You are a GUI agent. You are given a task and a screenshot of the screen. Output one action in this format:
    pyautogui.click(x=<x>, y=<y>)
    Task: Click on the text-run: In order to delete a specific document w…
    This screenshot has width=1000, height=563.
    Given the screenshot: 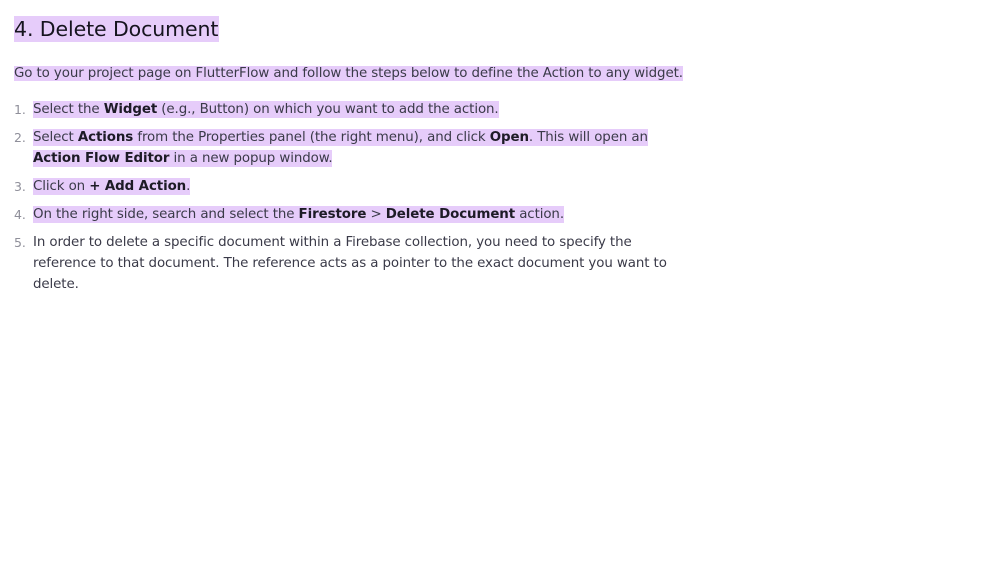 What is the action you would take?
    pyautogui.click(x=350, y=263)
    